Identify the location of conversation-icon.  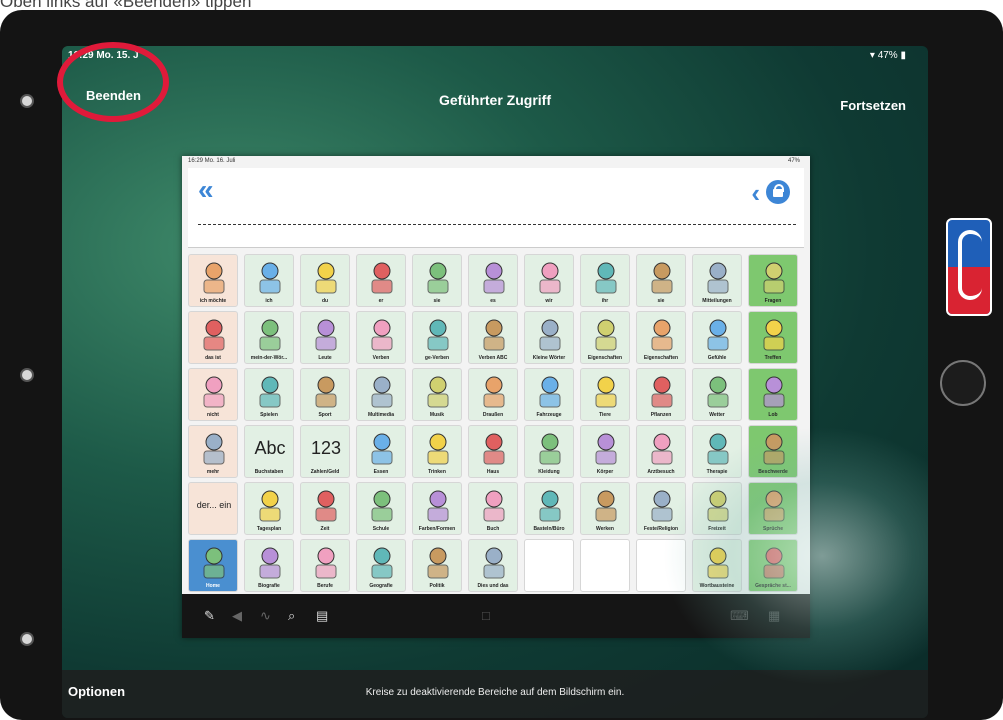
(774, 562).